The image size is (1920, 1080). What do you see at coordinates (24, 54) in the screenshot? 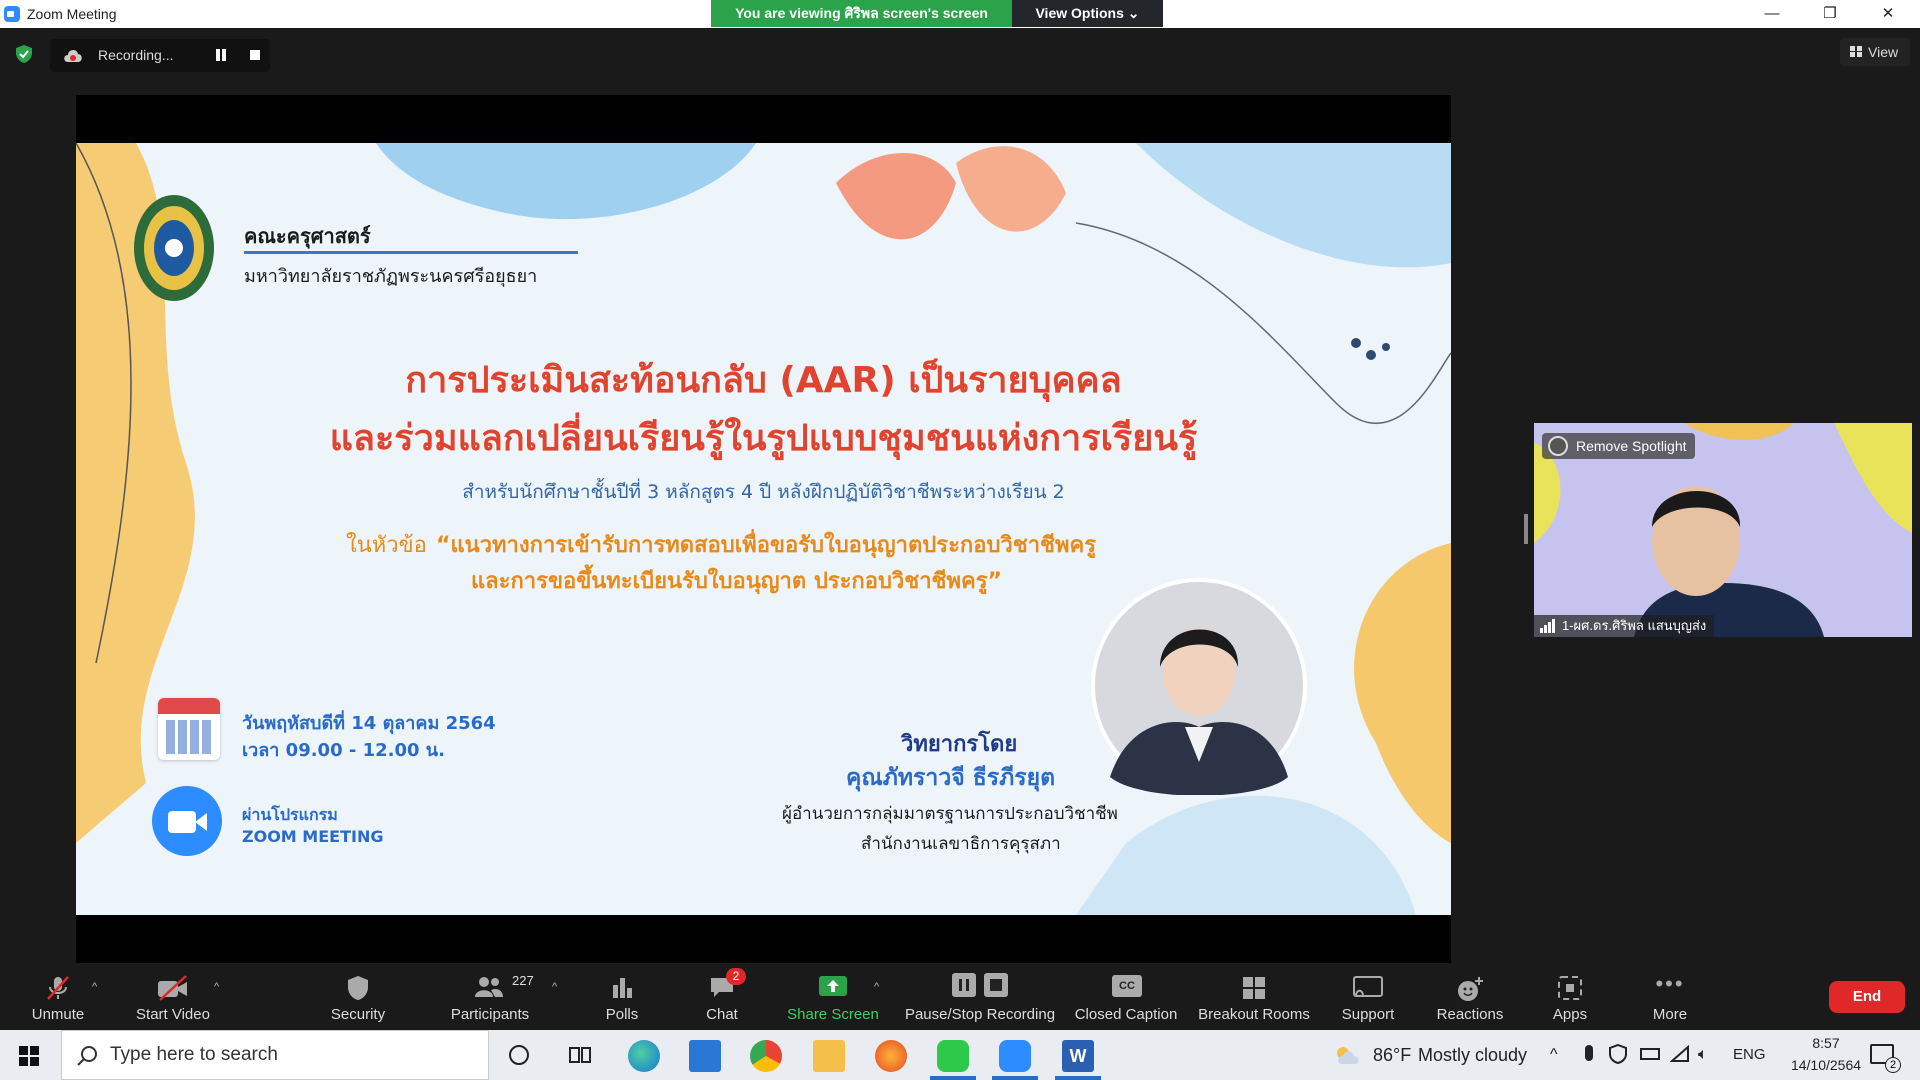
I see `encryption-shield-icon` at bounding box center [24, 54].